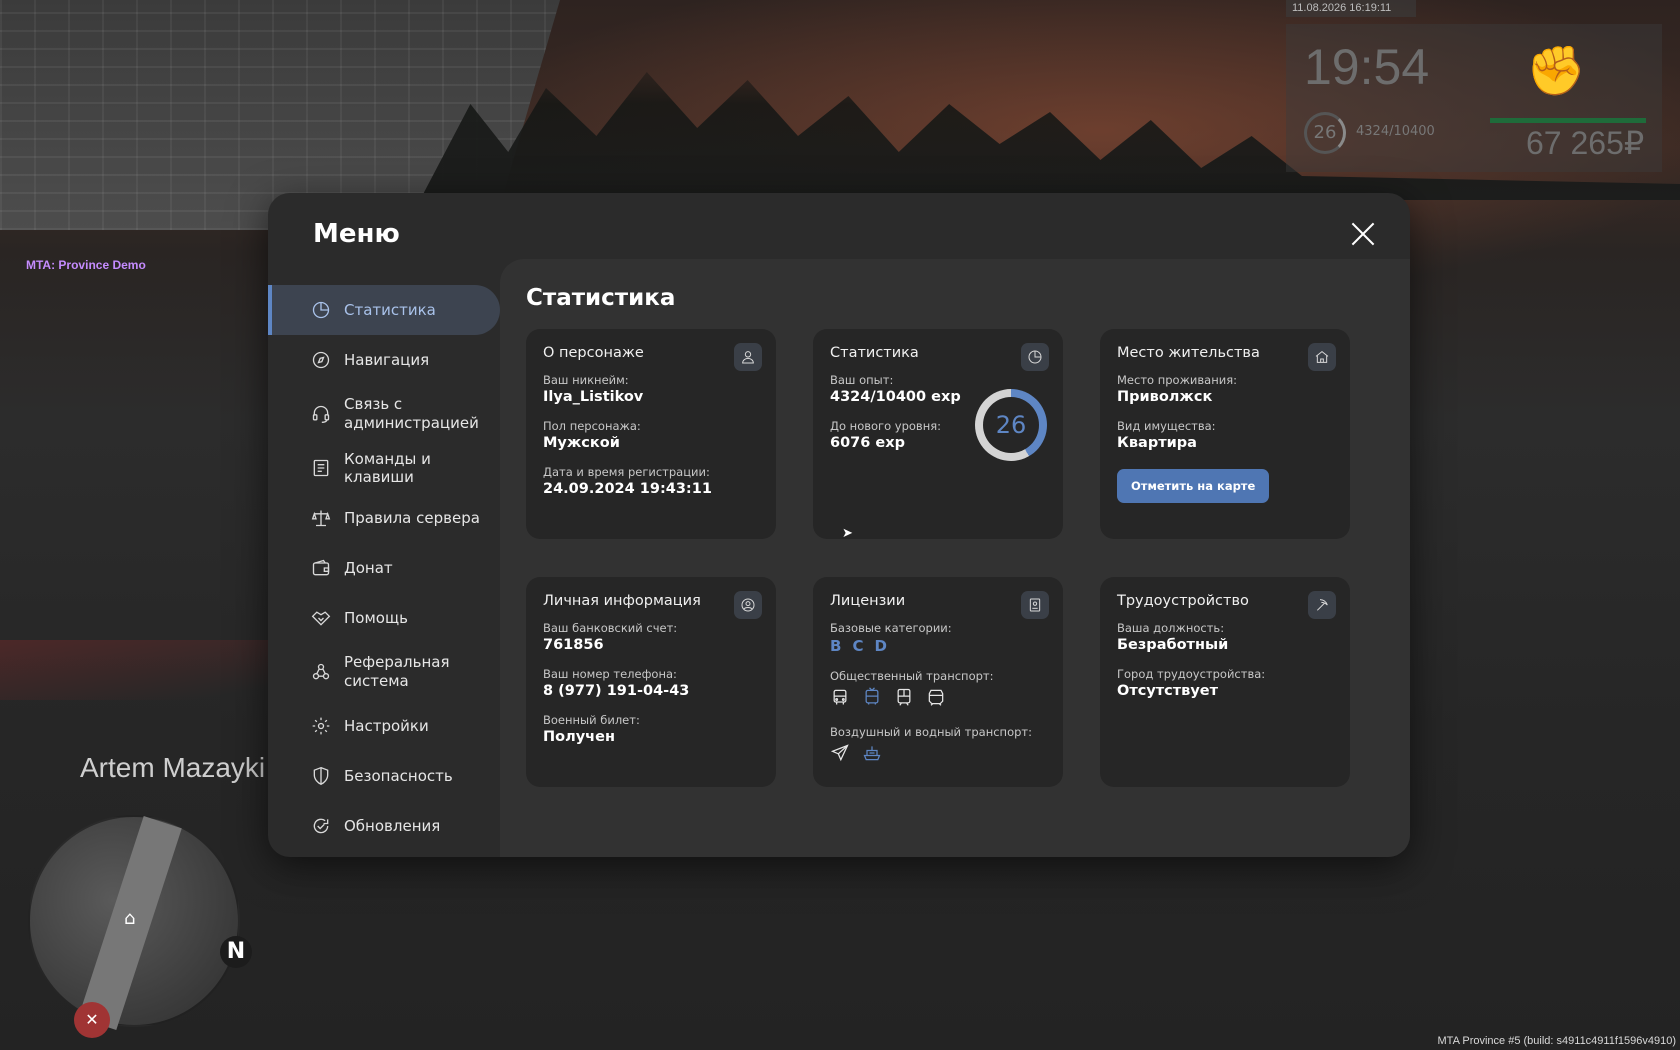 Image resolution: width=1680 pixels, height=1050 pixels. Describe the element at coordinates (938, 755) in the screenshot. I see `air-water-transport-icons` at that location.